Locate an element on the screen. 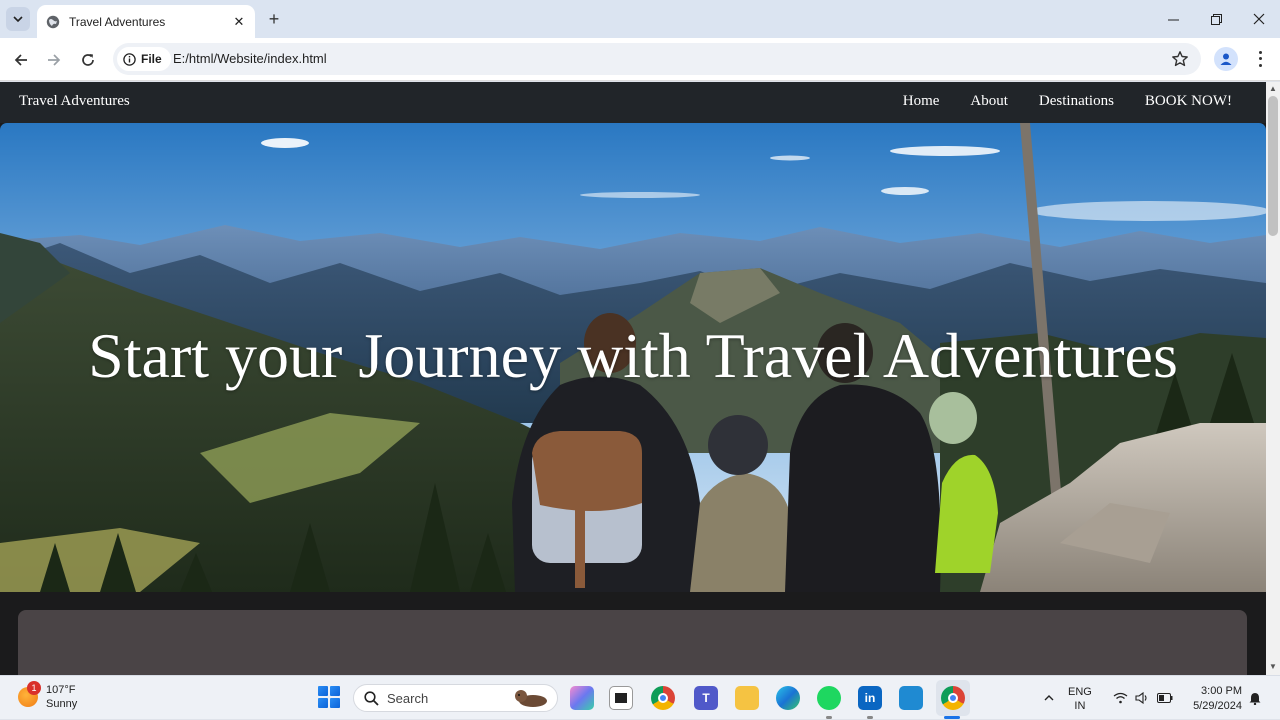  restore-icon is located at coordinates (1216, 19).